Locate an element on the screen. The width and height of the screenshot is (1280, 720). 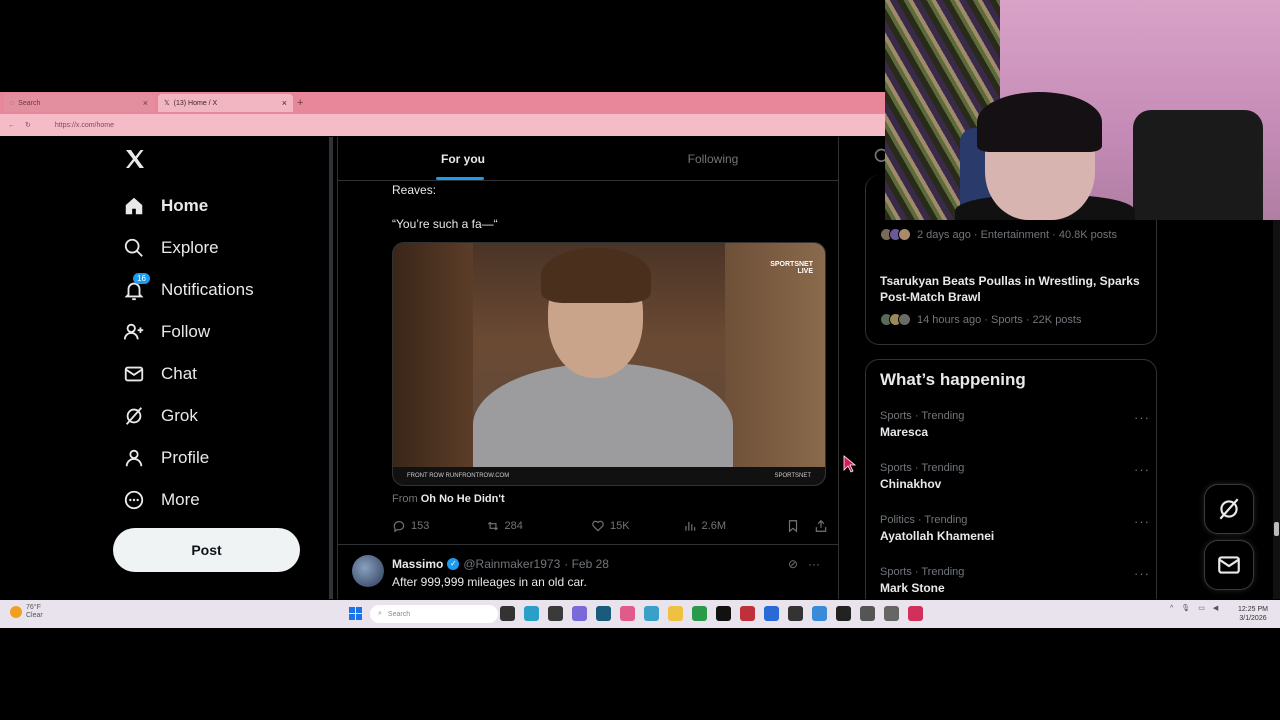
trend-name: Ayatollah Khamenei is located at coordinates (937, 536).